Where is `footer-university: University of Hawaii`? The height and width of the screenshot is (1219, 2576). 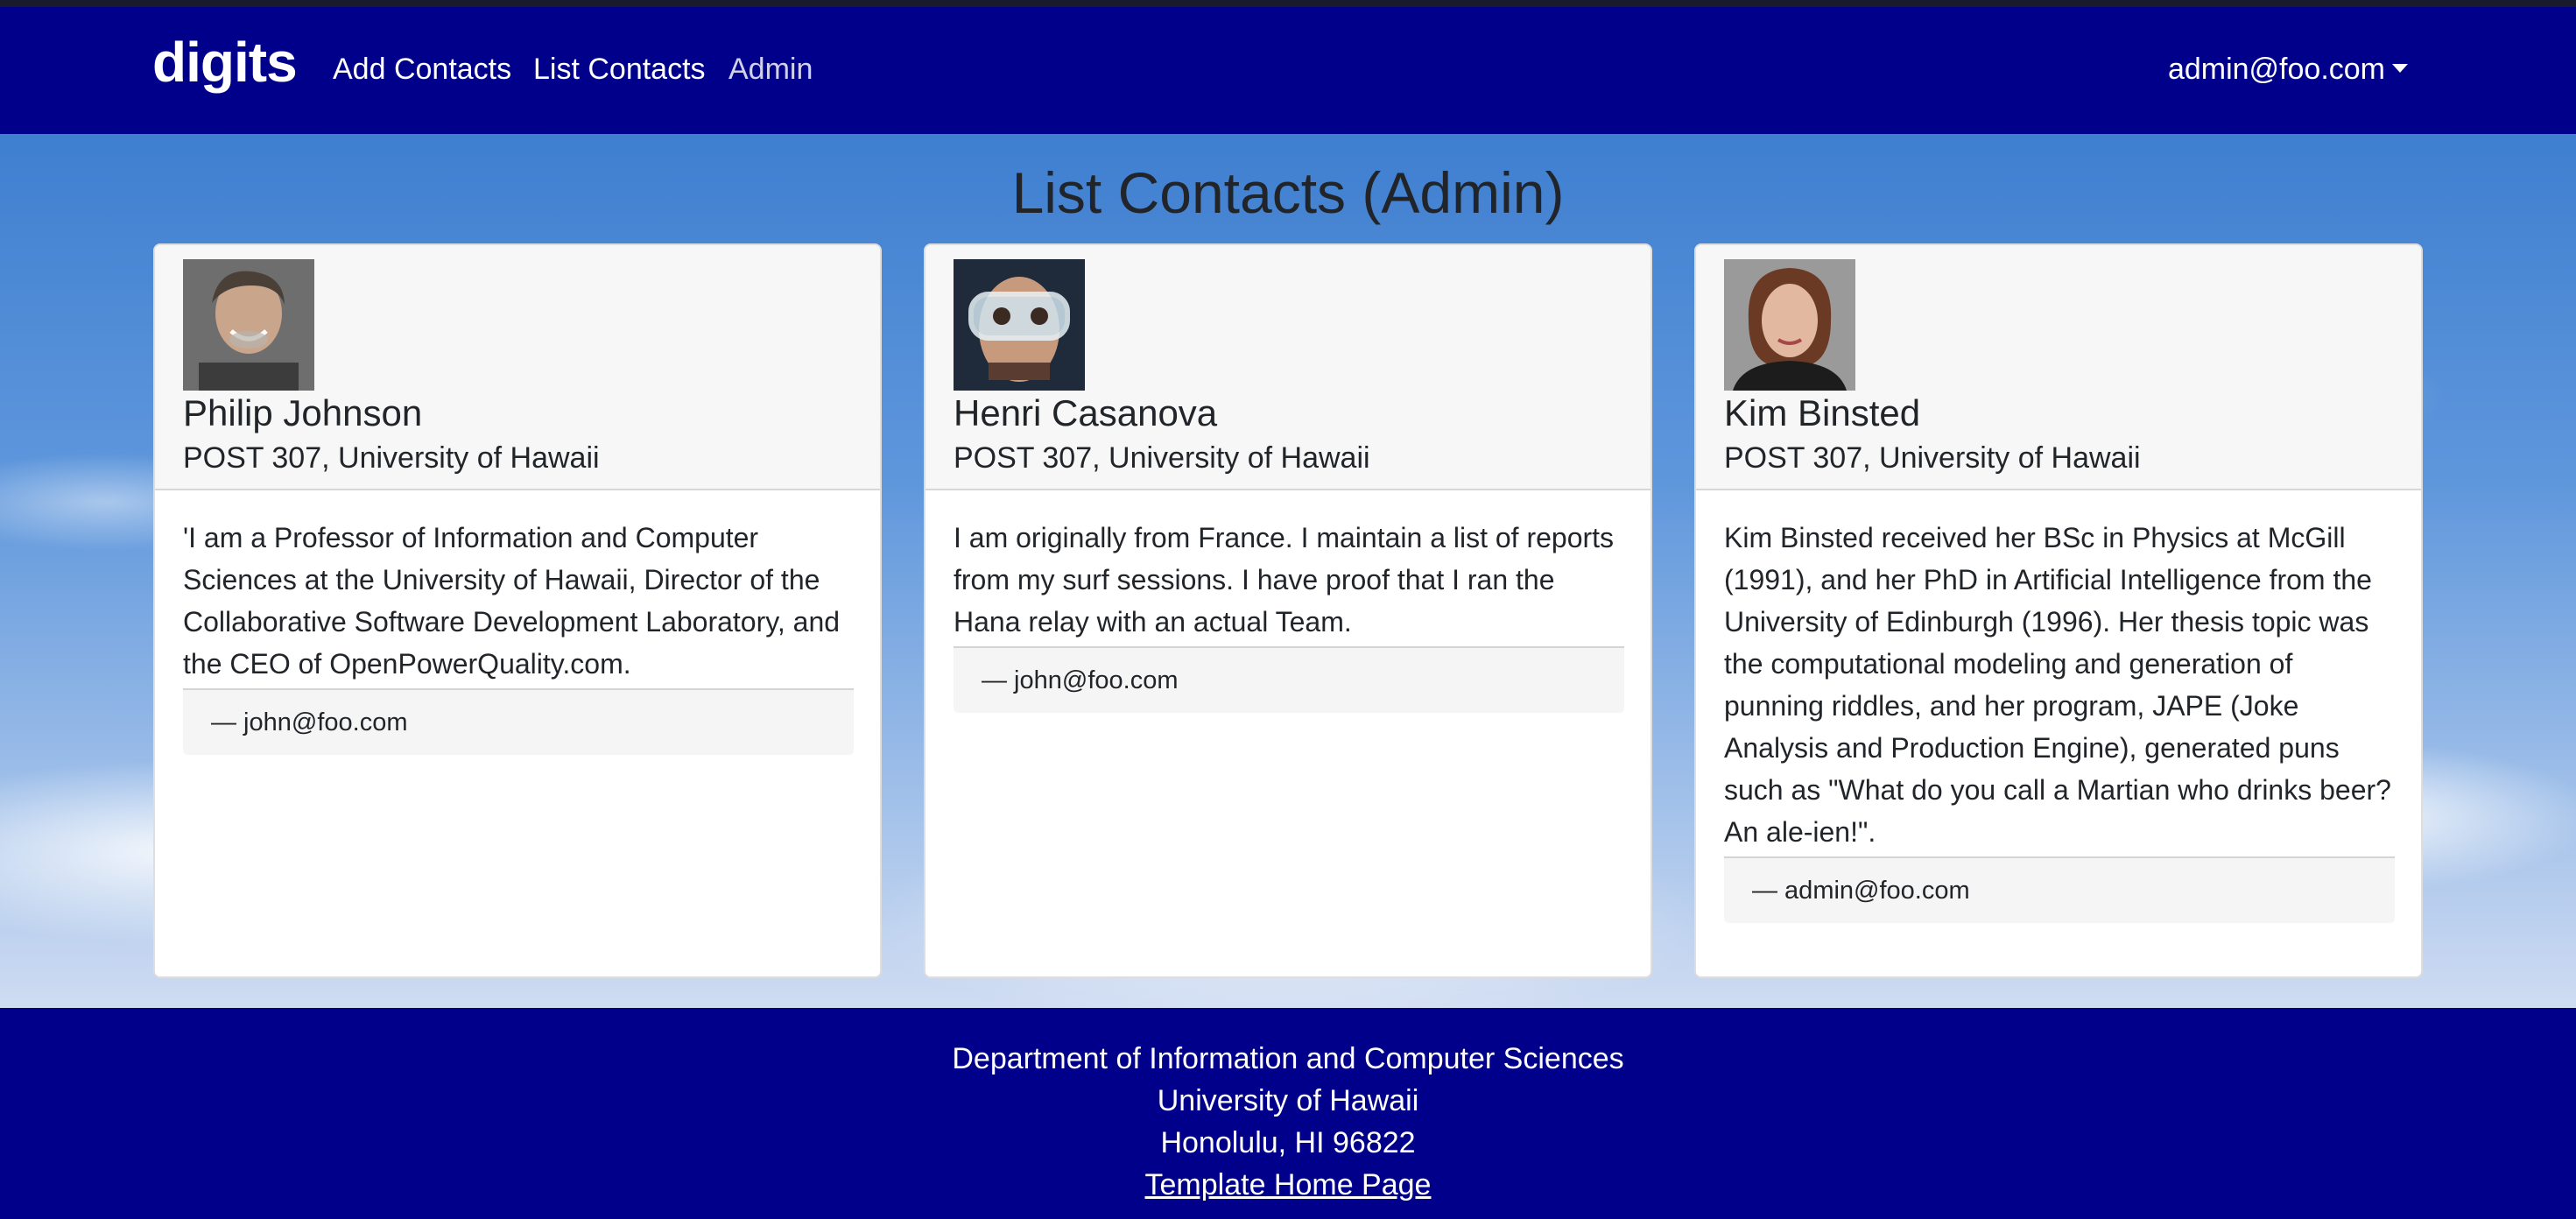 footer-university: University of Hawaii is located at coordinates (1288, 1100).